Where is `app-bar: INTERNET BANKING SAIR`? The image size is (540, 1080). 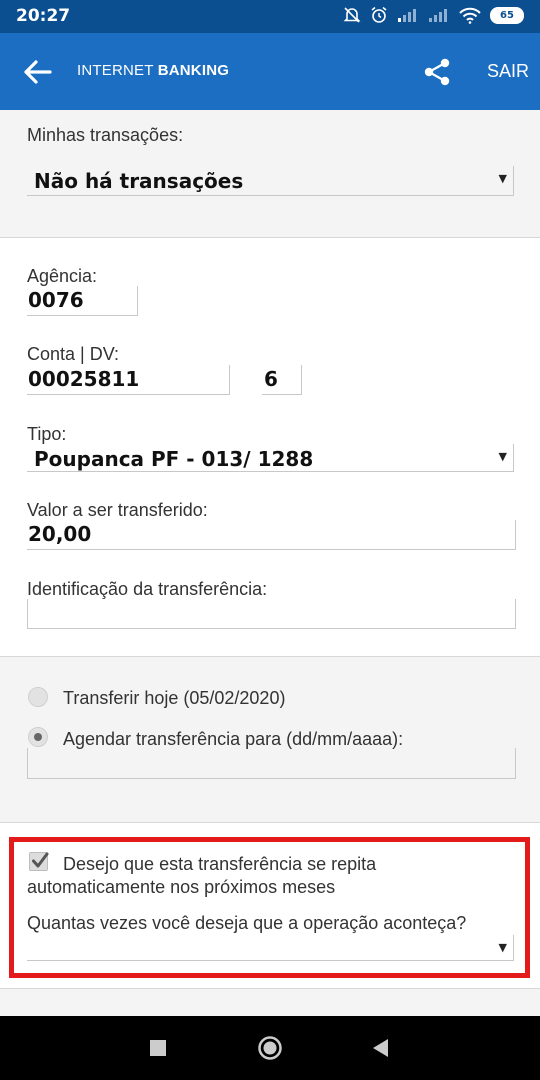 app-bar: INTERNET BANKING SAIR is located at coordinates (270, 71).